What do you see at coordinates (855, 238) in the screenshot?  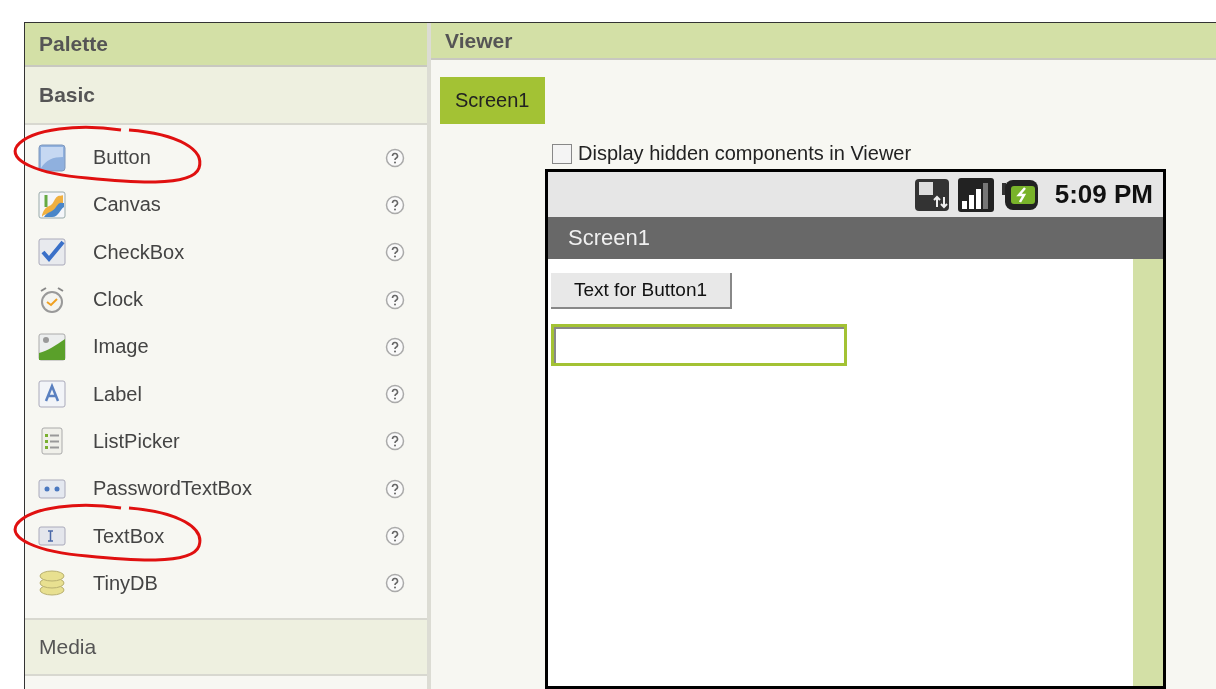 I see `screen-title: Screen1` at bounding box center [855, 238].